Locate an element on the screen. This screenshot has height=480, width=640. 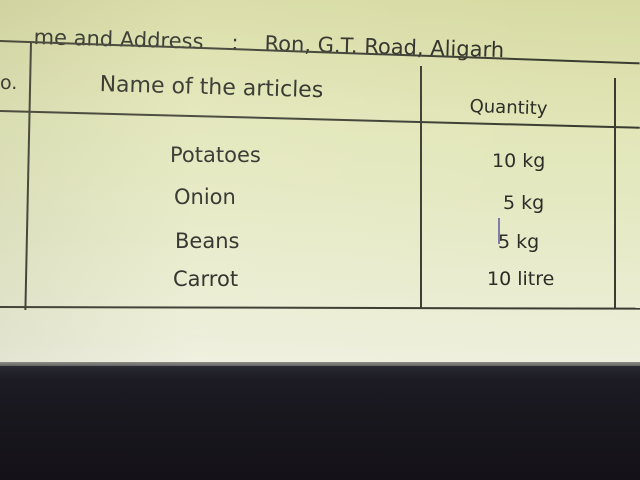
right-column-divider is located at coordinates (615, 193).